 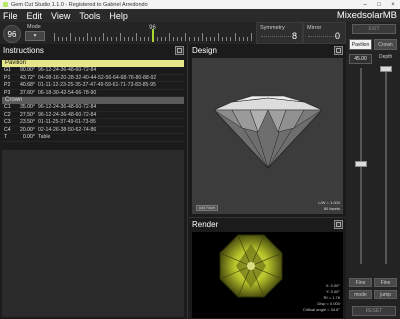 I want to click on menu-edit: Edit, so click(x=36, y=16).